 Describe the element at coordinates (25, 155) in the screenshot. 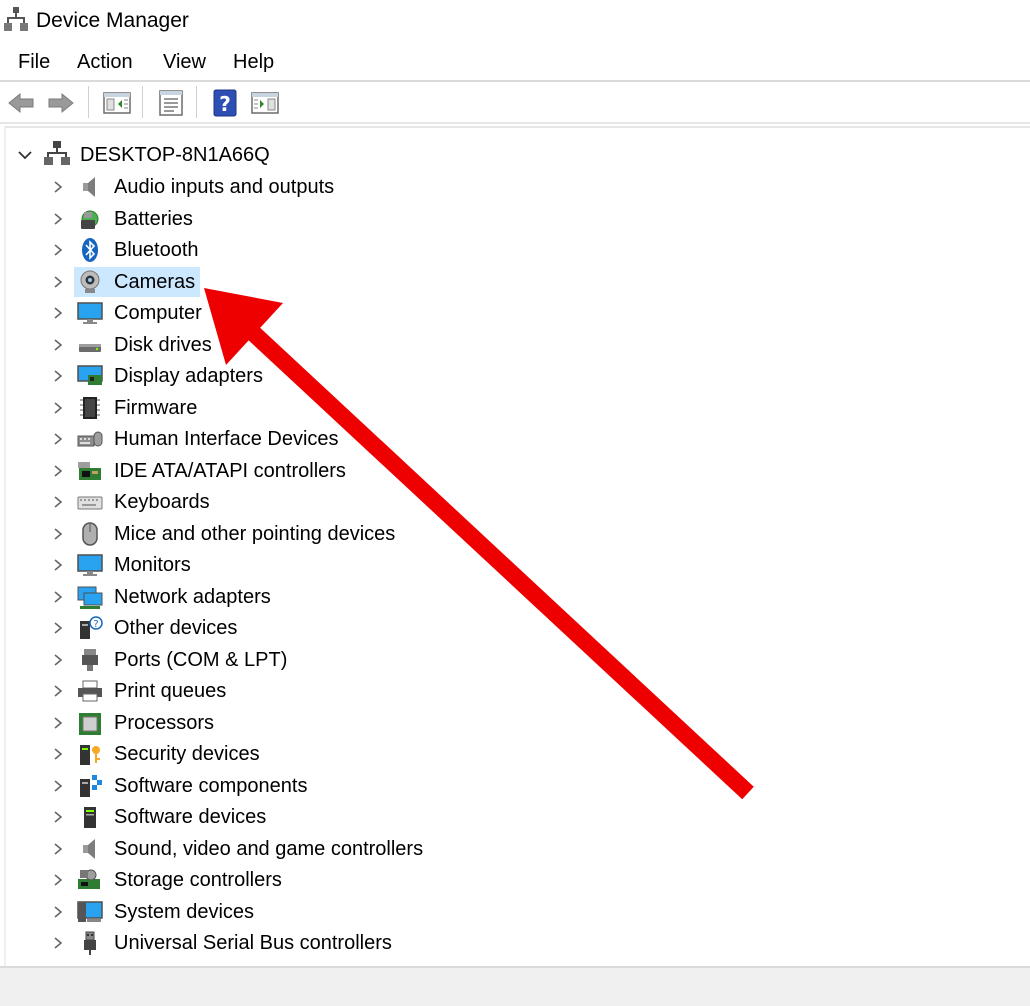

I see `chevron-down-icon` at that location.